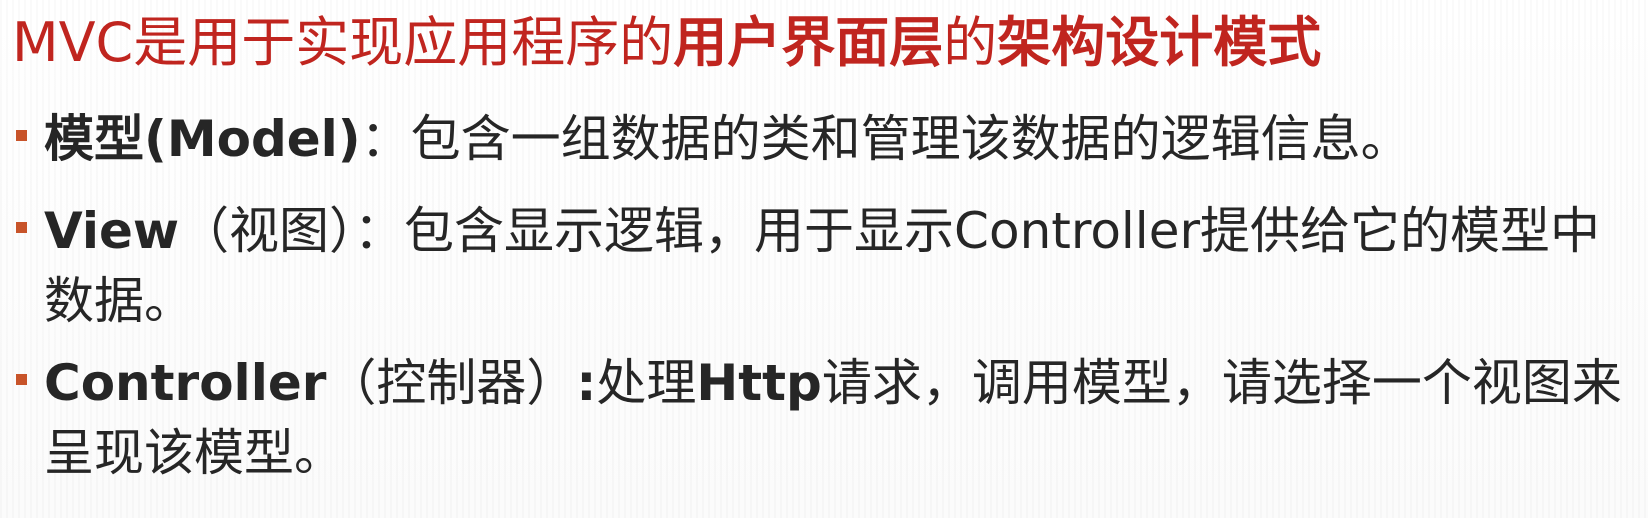  What do you see at coordinates (759, 383) in the screenshot?
I see `bullet-http-term: Http` at bounding box center [759, 383].